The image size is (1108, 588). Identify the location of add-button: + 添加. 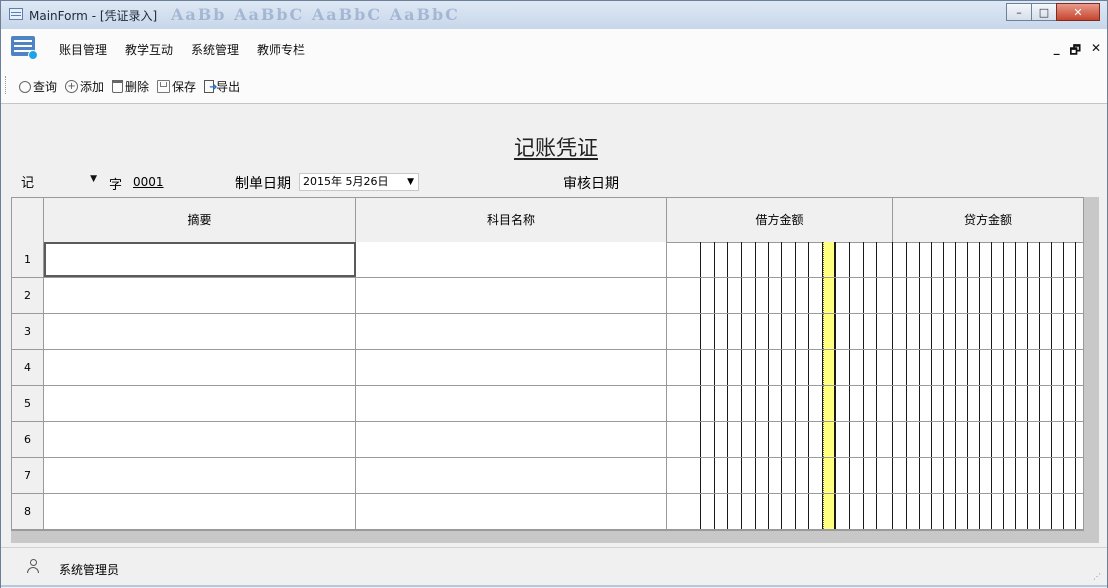
(84, 86).